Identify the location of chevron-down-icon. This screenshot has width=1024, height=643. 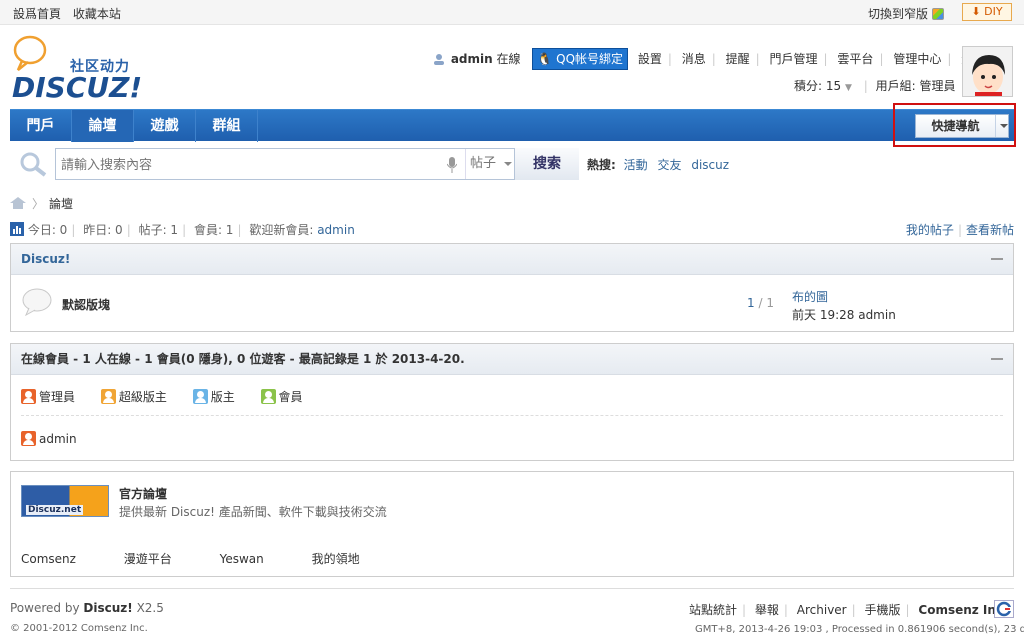
(508, 164).